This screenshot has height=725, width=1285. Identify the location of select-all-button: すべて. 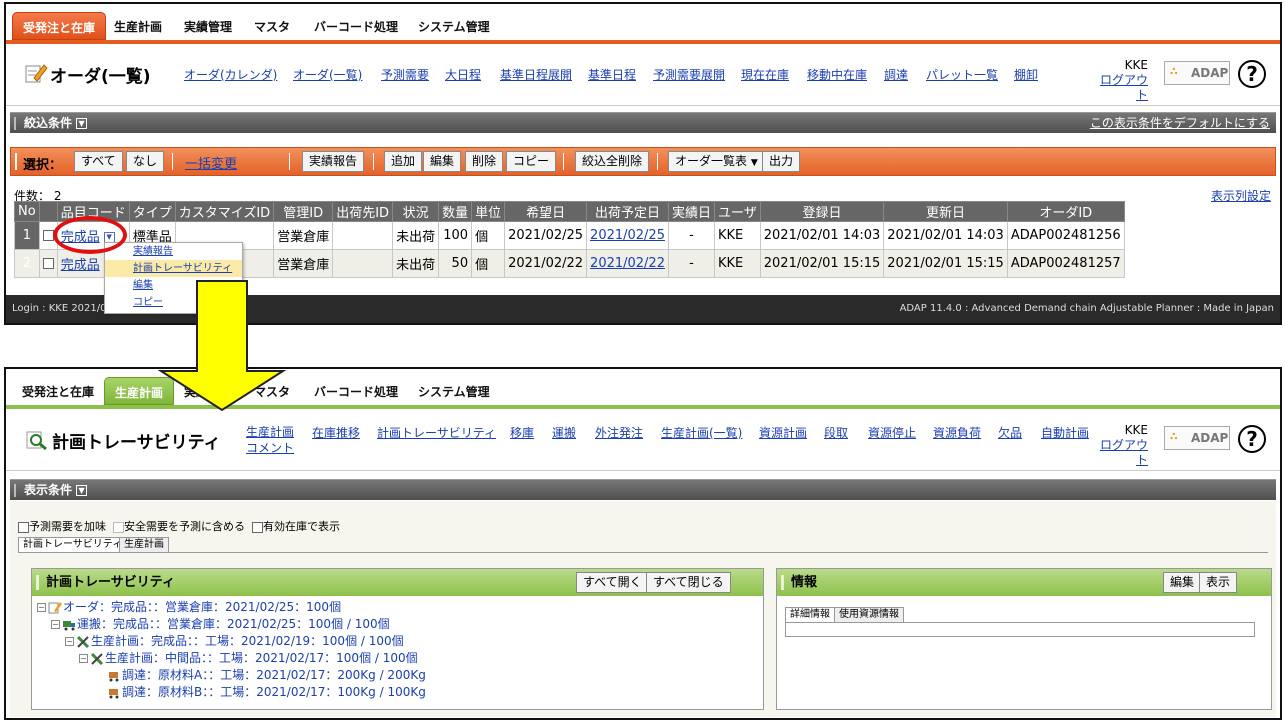
(98, 161).